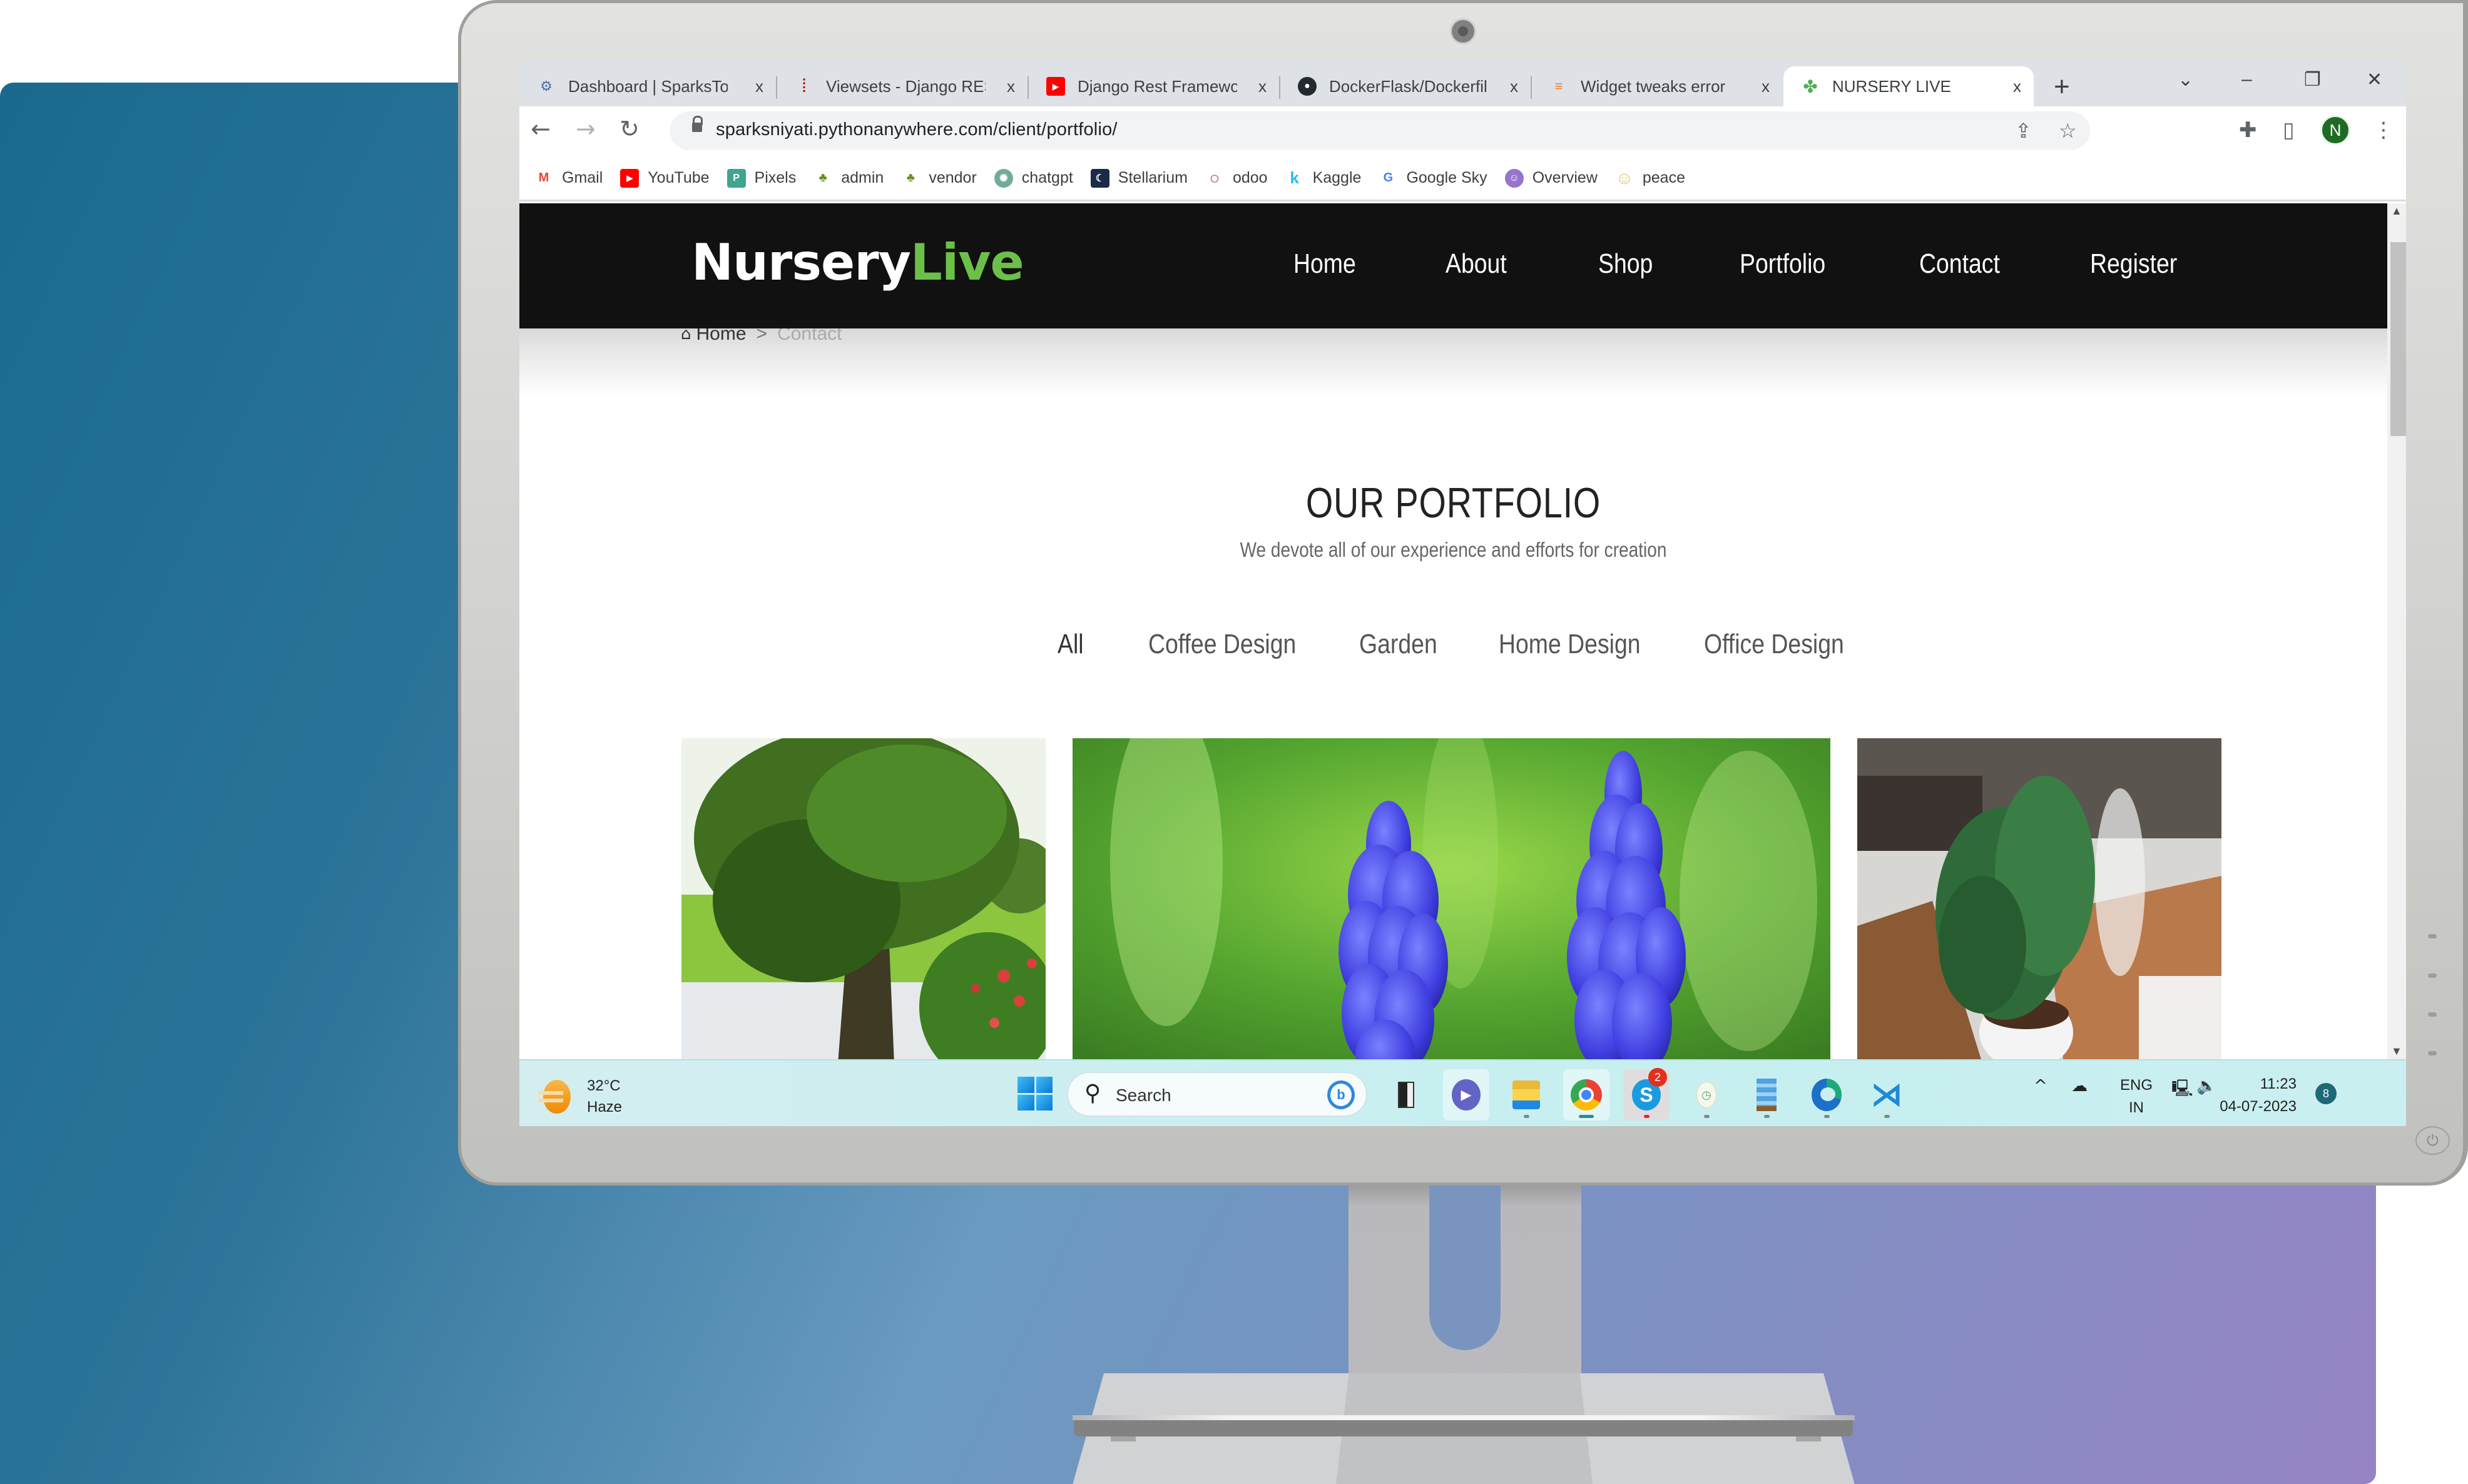 The width and height of the screenshot is (2468, 1484). I want to click on network-icon: 🖳, so click(2182, 1090).